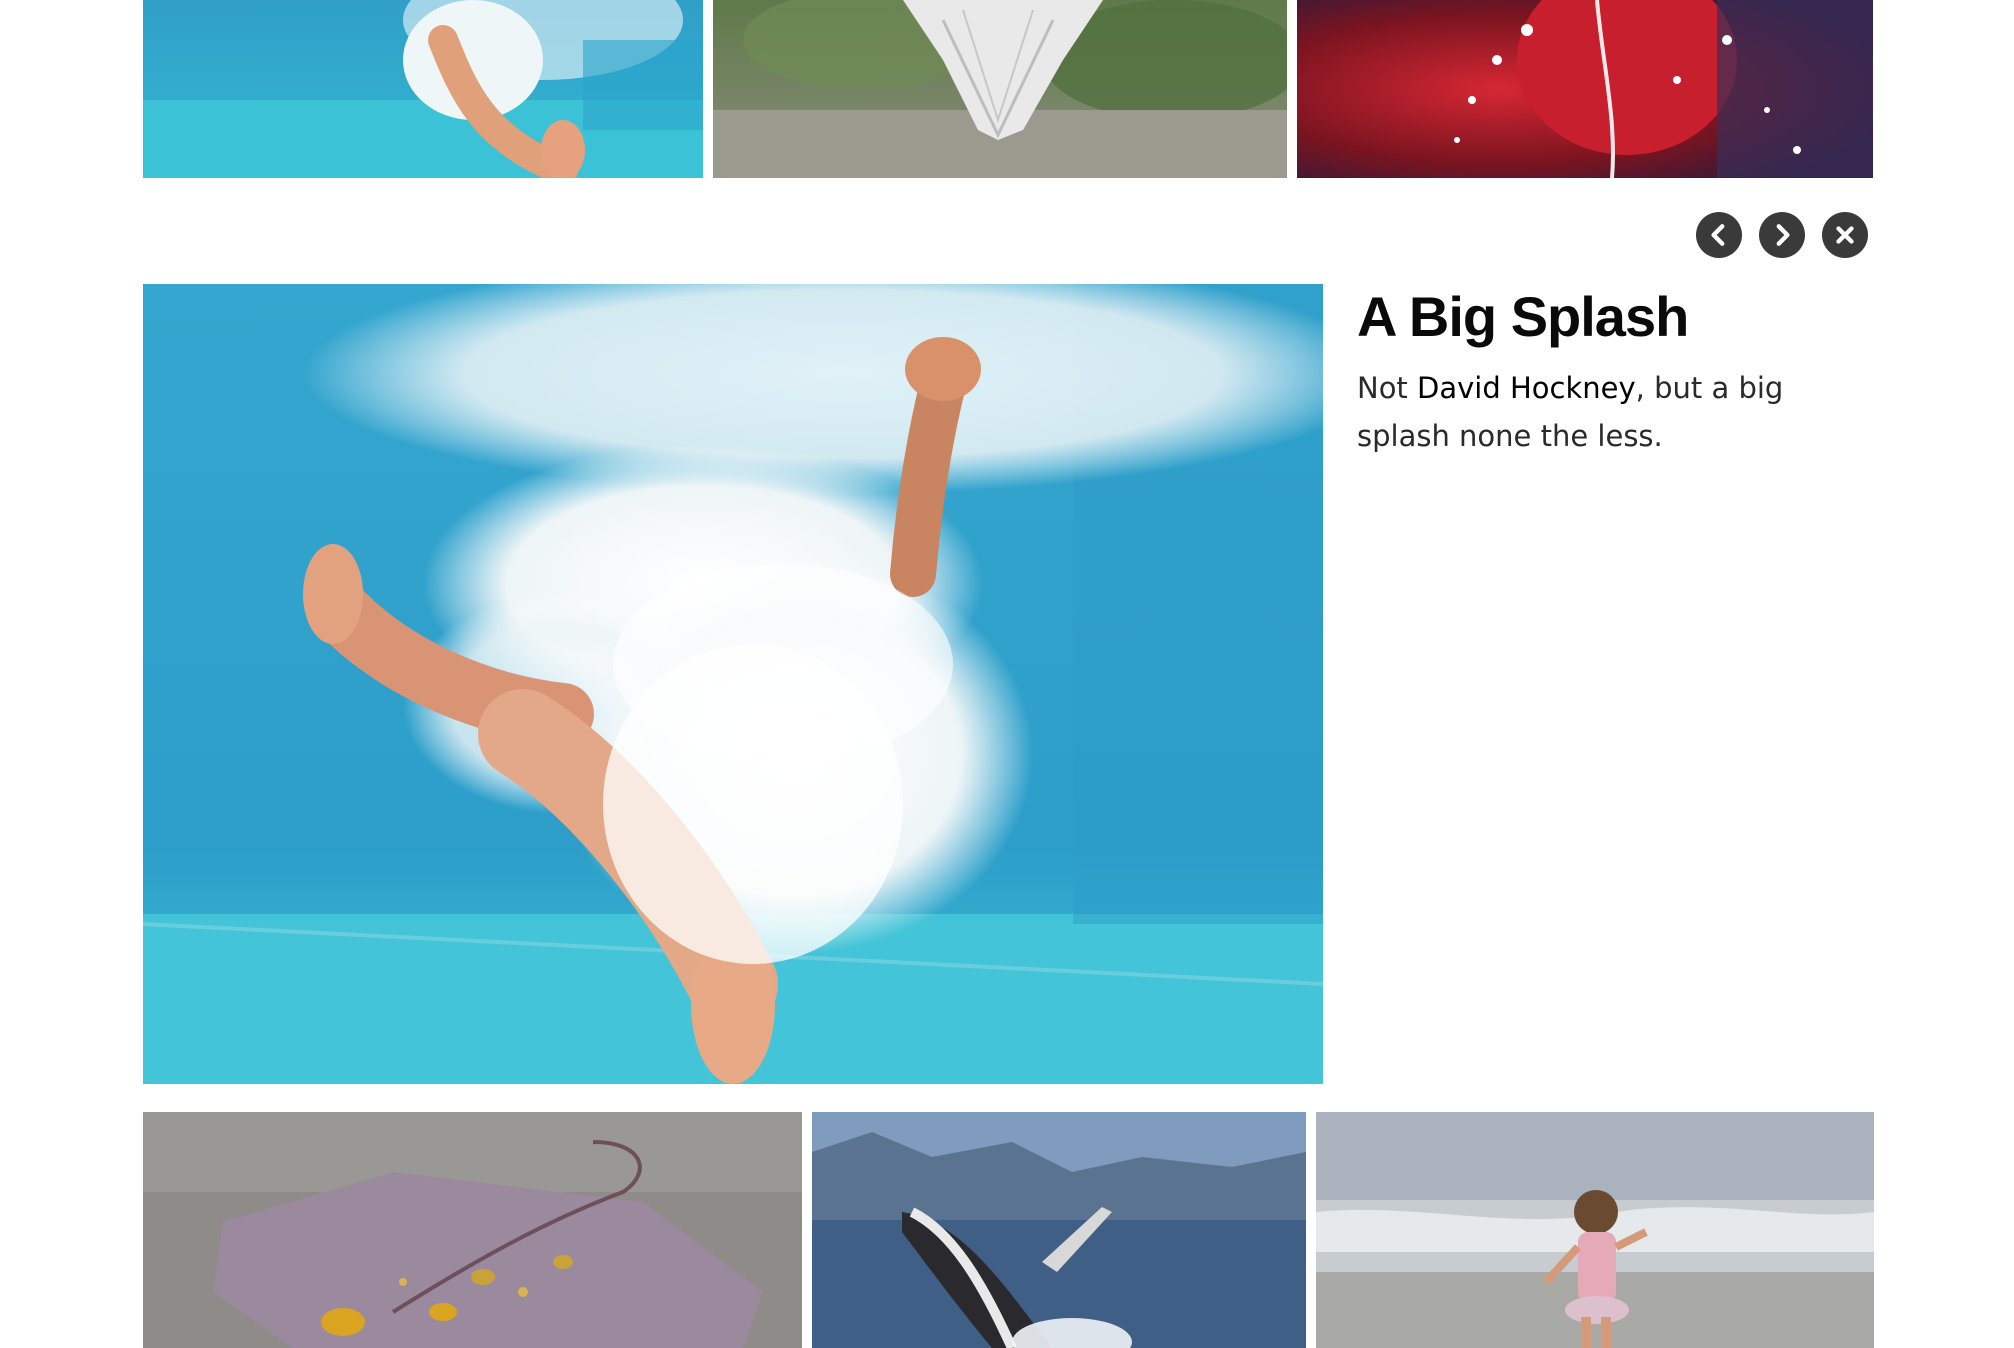 The height and width of the screenshot is (1348, 2014). What do you see at coordinates (1059, 1230) in the screenshot?
I see `gallery-thumb-whale` at bounding box center [1059, 1230].